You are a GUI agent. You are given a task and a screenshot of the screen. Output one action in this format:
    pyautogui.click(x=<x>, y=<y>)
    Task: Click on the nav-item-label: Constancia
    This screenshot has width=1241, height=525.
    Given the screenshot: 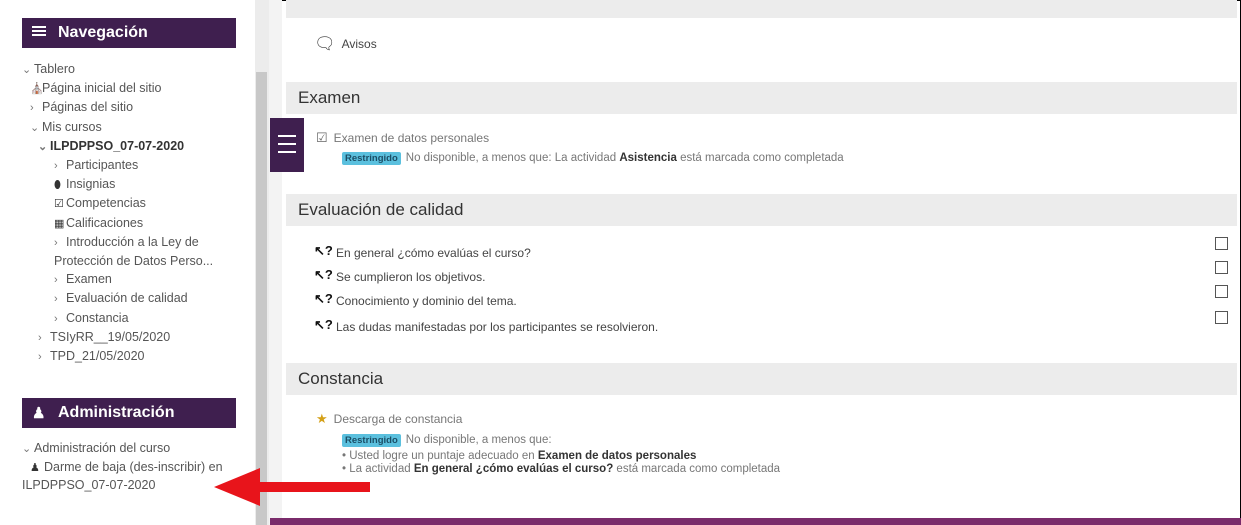 What is the action you would take?
    pyautogui.click(x=97, y=317)
    